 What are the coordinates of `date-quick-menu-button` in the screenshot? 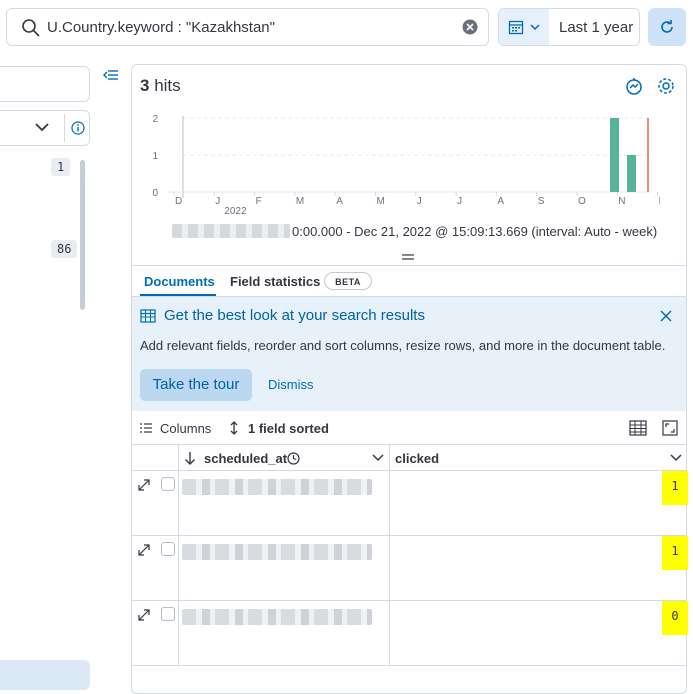 It's located at (524, 27).